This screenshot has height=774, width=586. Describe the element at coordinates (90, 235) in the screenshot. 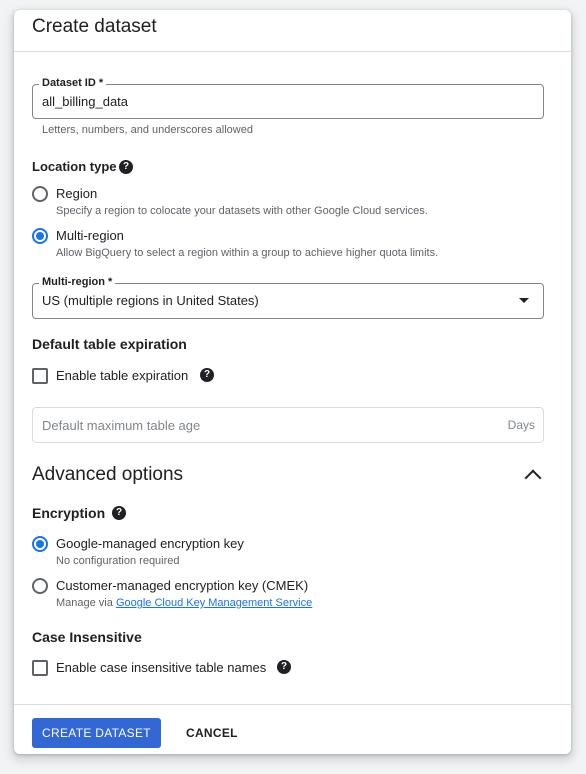

I see `radio-multi-region-label: Multi-region` at that location.